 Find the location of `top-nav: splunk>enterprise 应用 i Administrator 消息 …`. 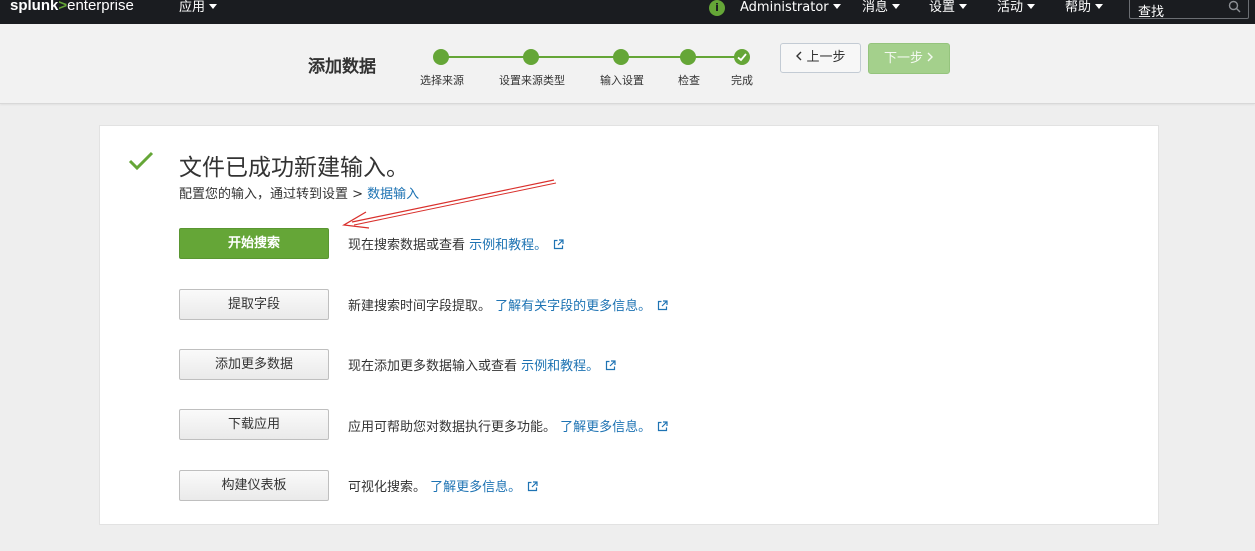

top-nav: splunk>enterprise 应用 i Administrator 消息 … is located at coordinates (627, 12).